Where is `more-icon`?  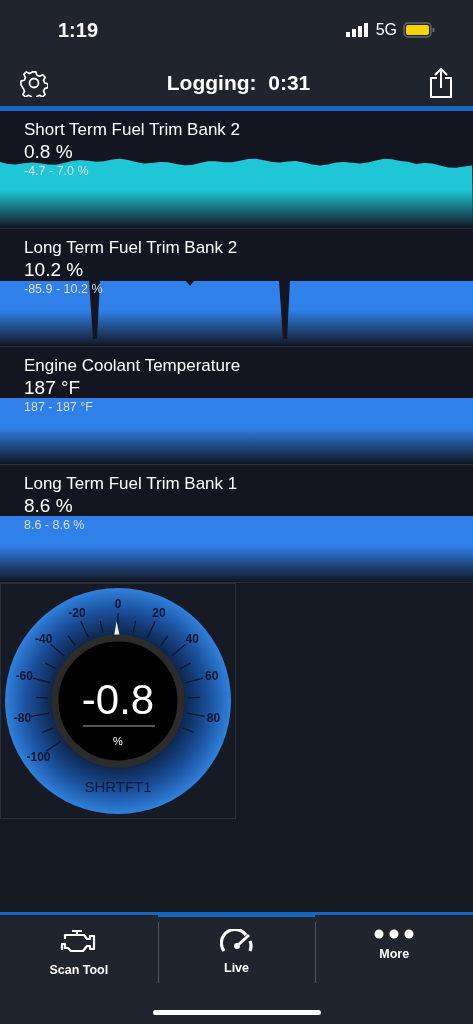
more-icon is located at coordinates (394, 934).